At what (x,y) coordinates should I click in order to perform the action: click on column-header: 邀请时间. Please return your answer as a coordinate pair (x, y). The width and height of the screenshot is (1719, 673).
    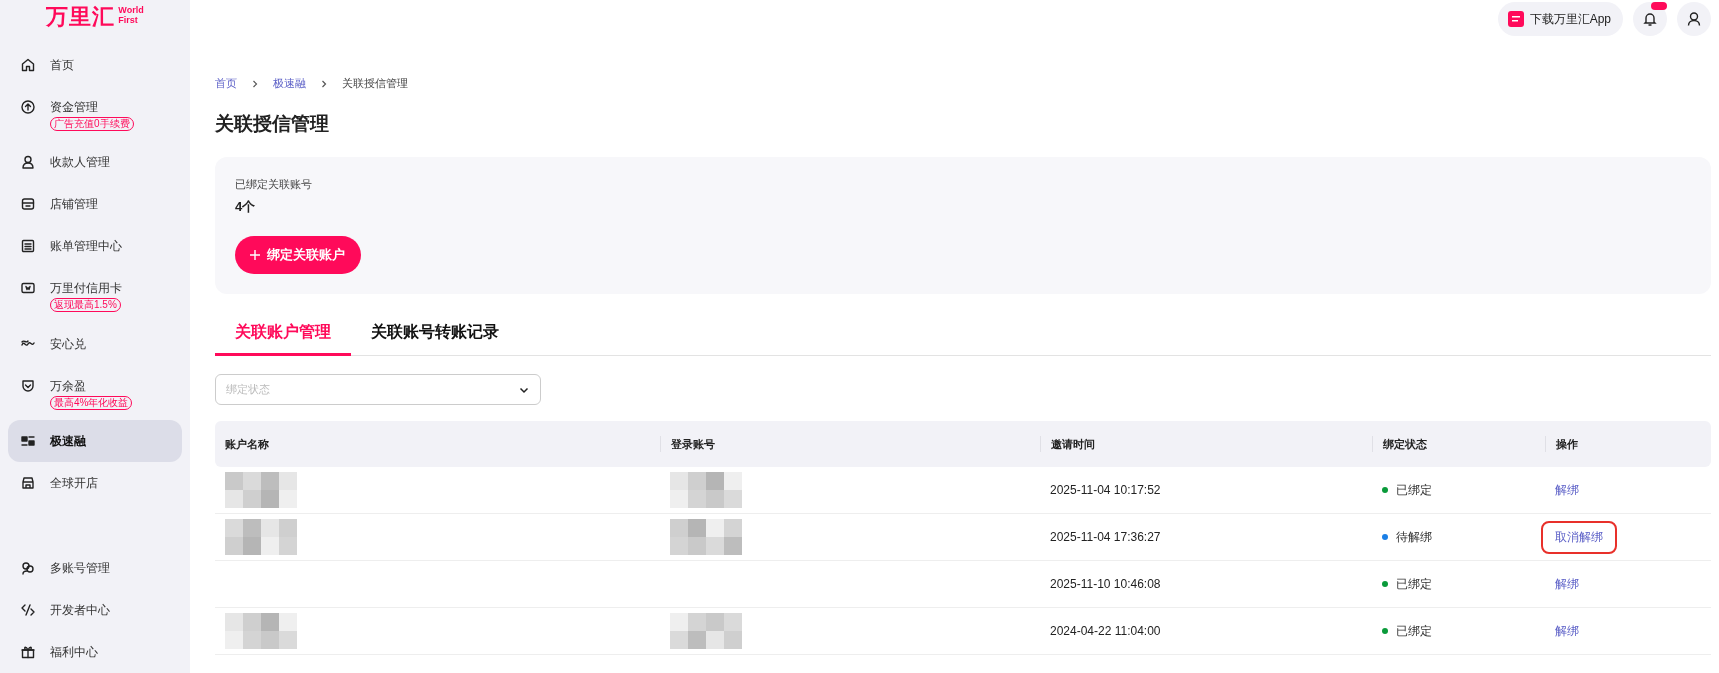
    Looking at the image, I should click on (1206, 444).